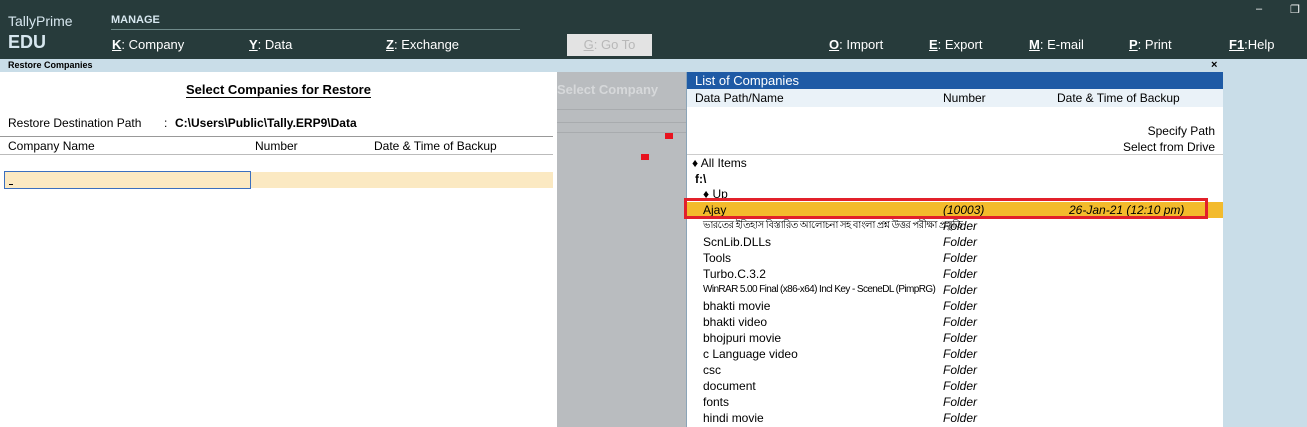 The image size is (1307, 427). I want to click on destination-path-value: C:\Users\Public\Tally.ERP9\Data, so click(266, 123).